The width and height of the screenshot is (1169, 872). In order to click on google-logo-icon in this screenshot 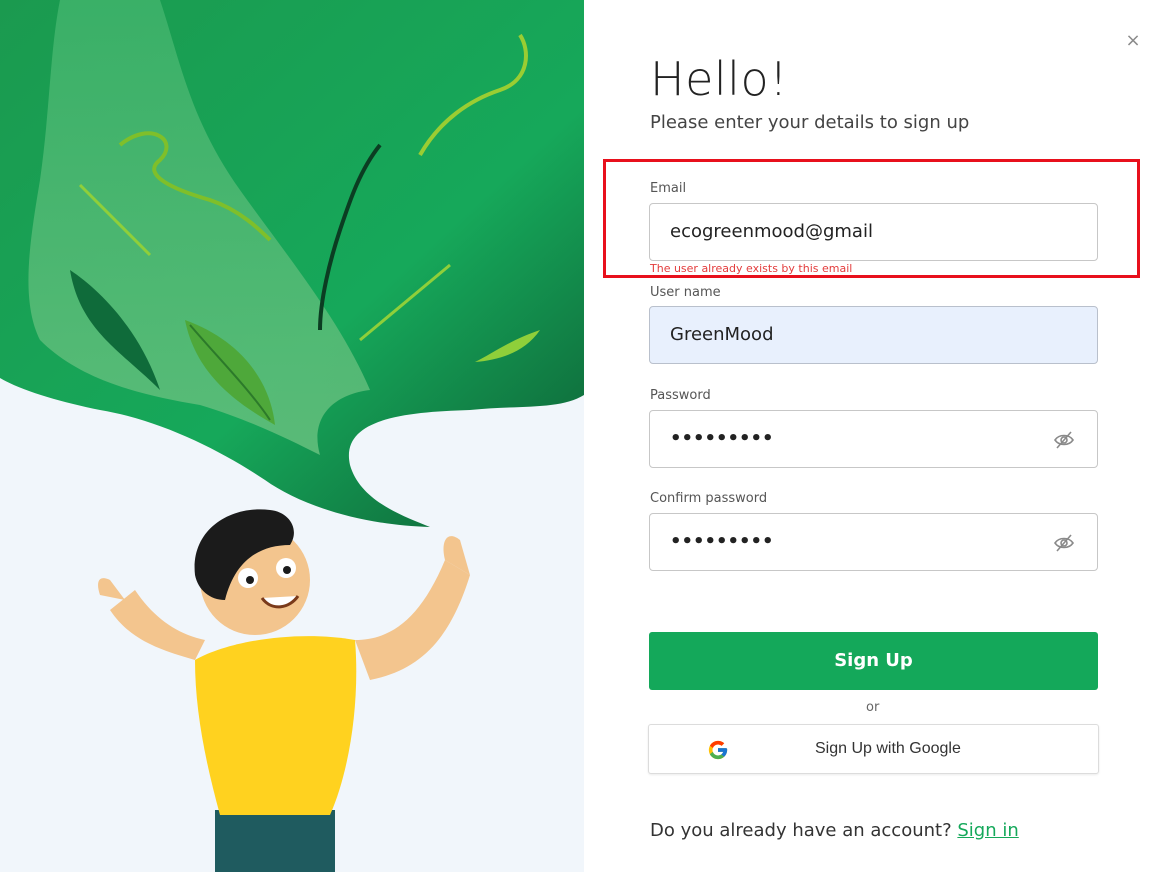, I will do `click(718, 750)`.